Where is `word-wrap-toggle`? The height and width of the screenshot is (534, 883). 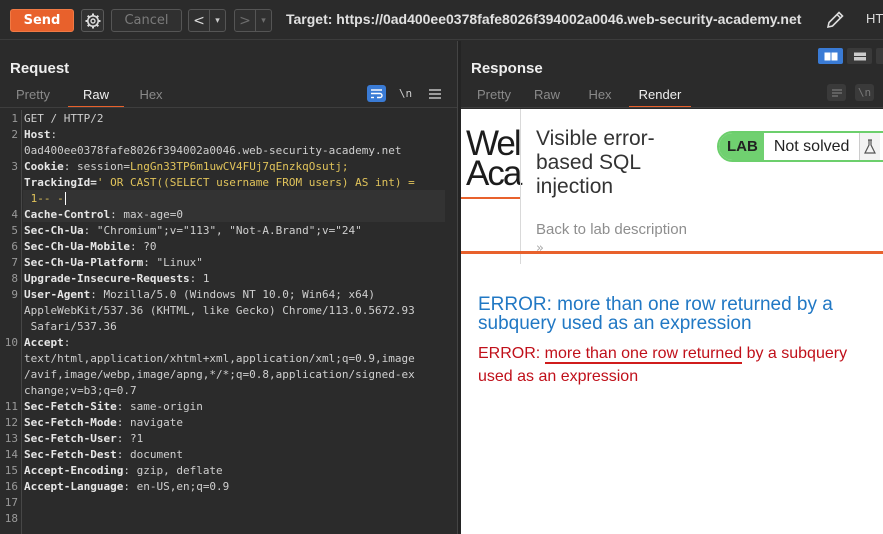 word-wrap-toggle is located at coordinates (376, 93).